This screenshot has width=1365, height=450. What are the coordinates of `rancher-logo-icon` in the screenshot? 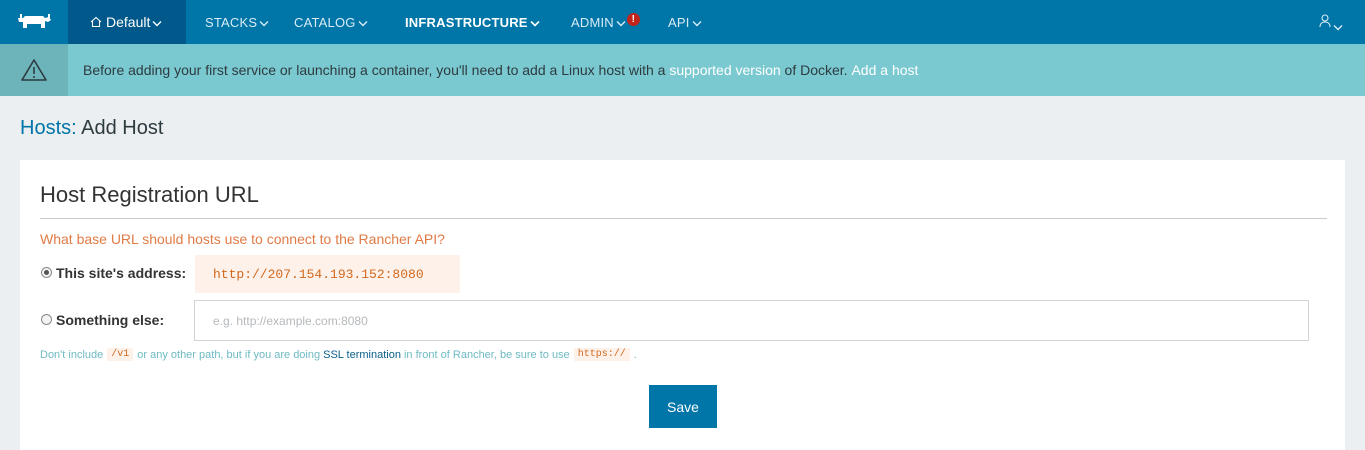 It's located at (34, 21).